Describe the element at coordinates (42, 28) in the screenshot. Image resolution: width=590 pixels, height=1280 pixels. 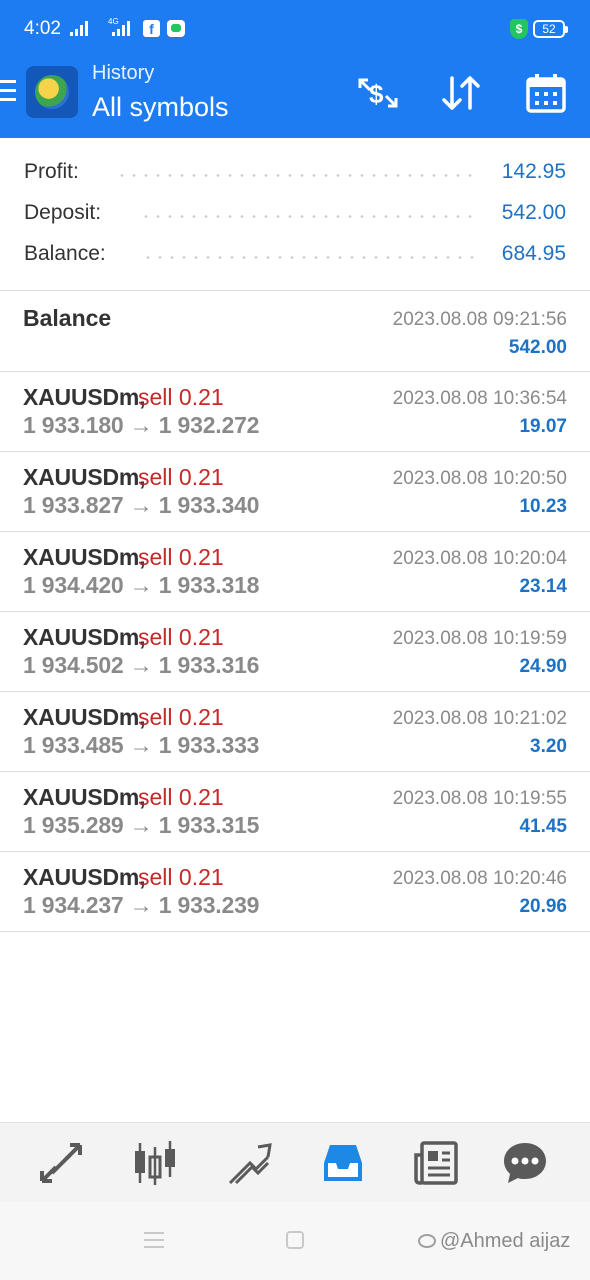
I see `status-time: 4:02` at that location.